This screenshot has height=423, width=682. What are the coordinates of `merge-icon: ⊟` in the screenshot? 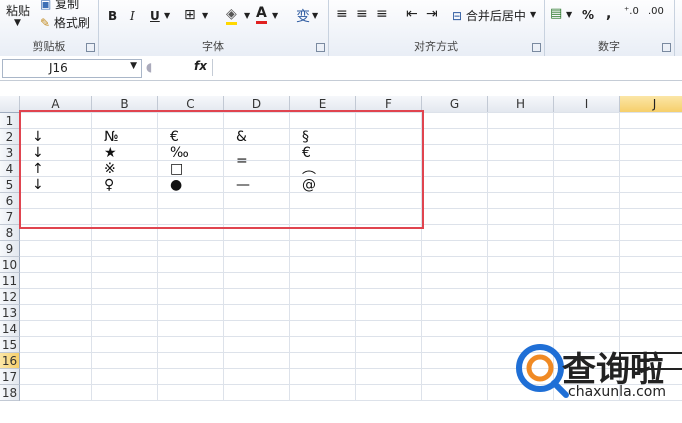 It's located at (457, 16).